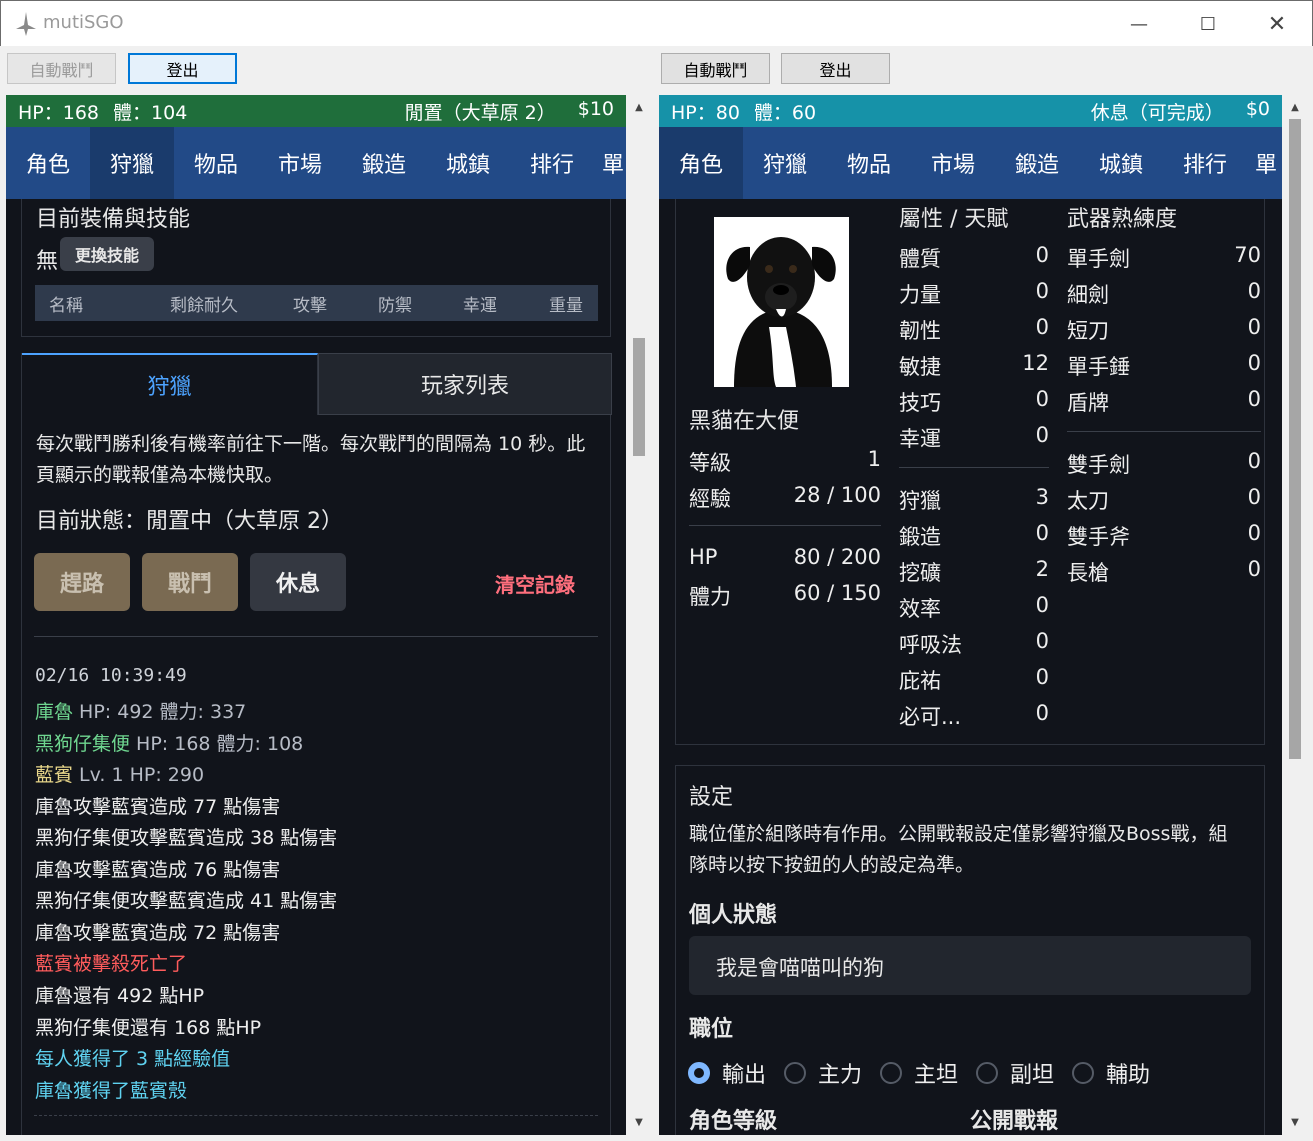 The width and height of the screenshot is (1313, 1141). Describe the element at coordinates (1208, 24) in the screenshot. I see `maximize-icon: ☐` at that location.